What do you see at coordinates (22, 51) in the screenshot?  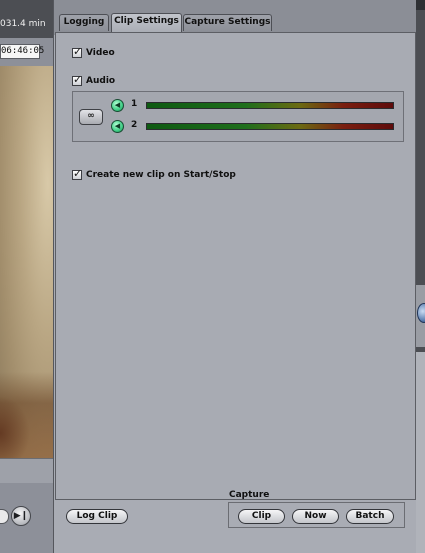 I see `timecode-field: 06:46:05` at bounding box center [22, 51].